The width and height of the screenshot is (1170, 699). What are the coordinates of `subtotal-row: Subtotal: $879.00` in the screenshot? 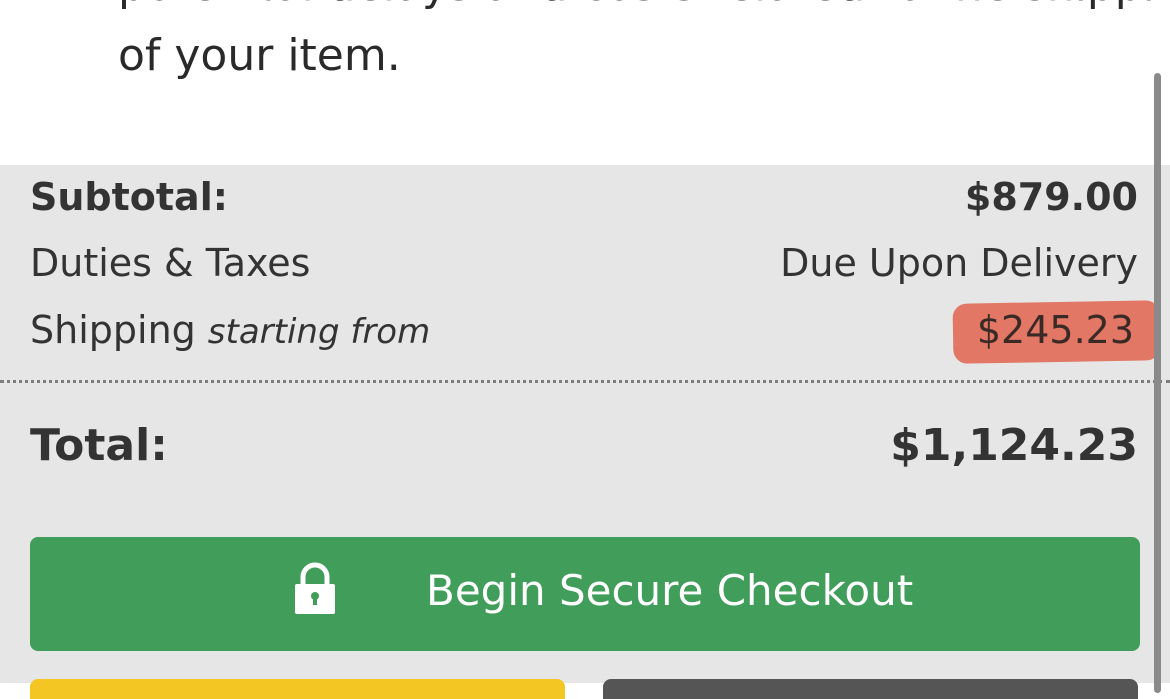 It's located at (584, 197).